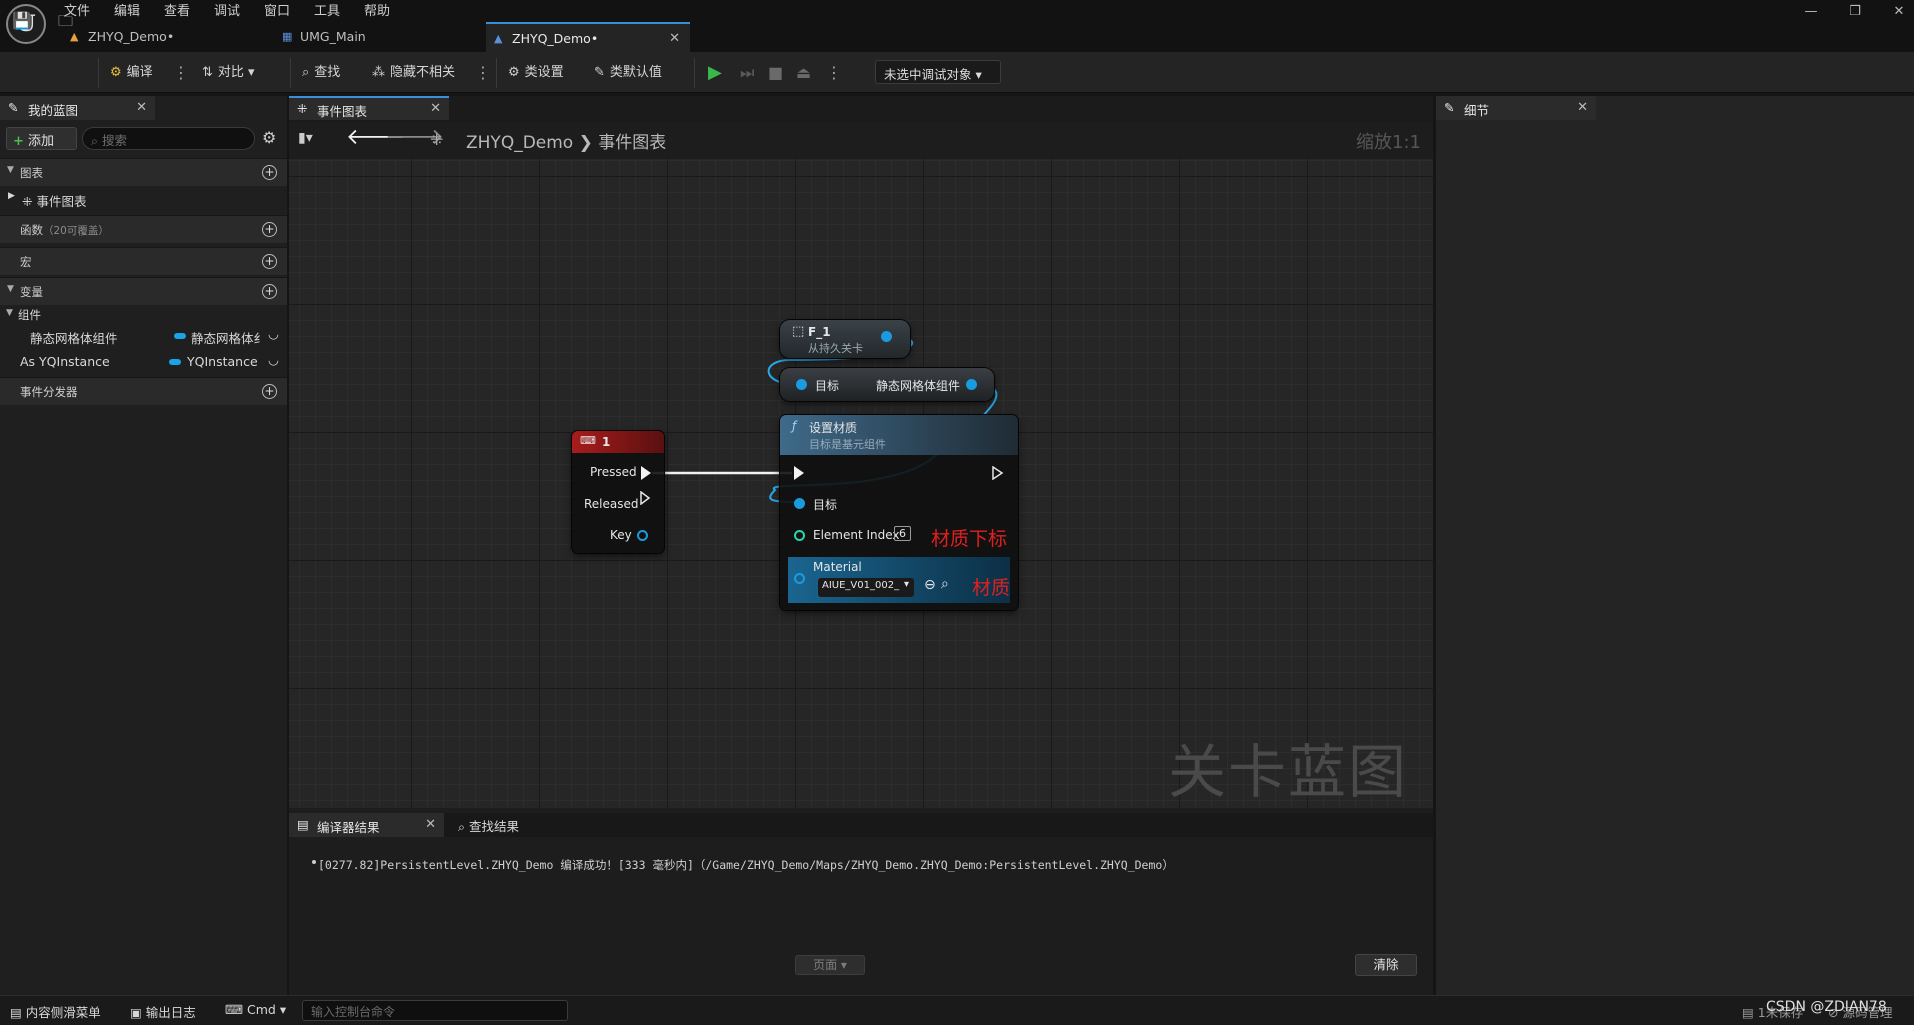 The image size is (1914, 1025). What do you see at coordinates (798, 331) in the screenshot?
I see `cube-icon: ⬚` at bounding box center [798, 331].